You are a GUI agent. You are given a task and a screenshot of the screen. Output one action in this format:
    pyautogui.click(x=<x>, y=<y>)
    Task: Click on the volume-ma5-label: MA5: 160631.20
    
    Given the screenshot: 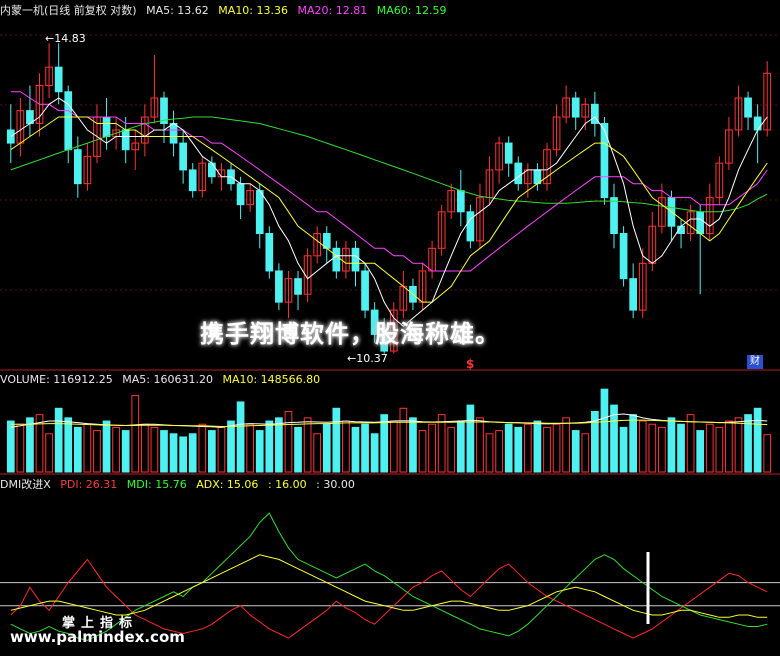 What is the action you would take?
    pyautogui.click(x=167, y=379)
    